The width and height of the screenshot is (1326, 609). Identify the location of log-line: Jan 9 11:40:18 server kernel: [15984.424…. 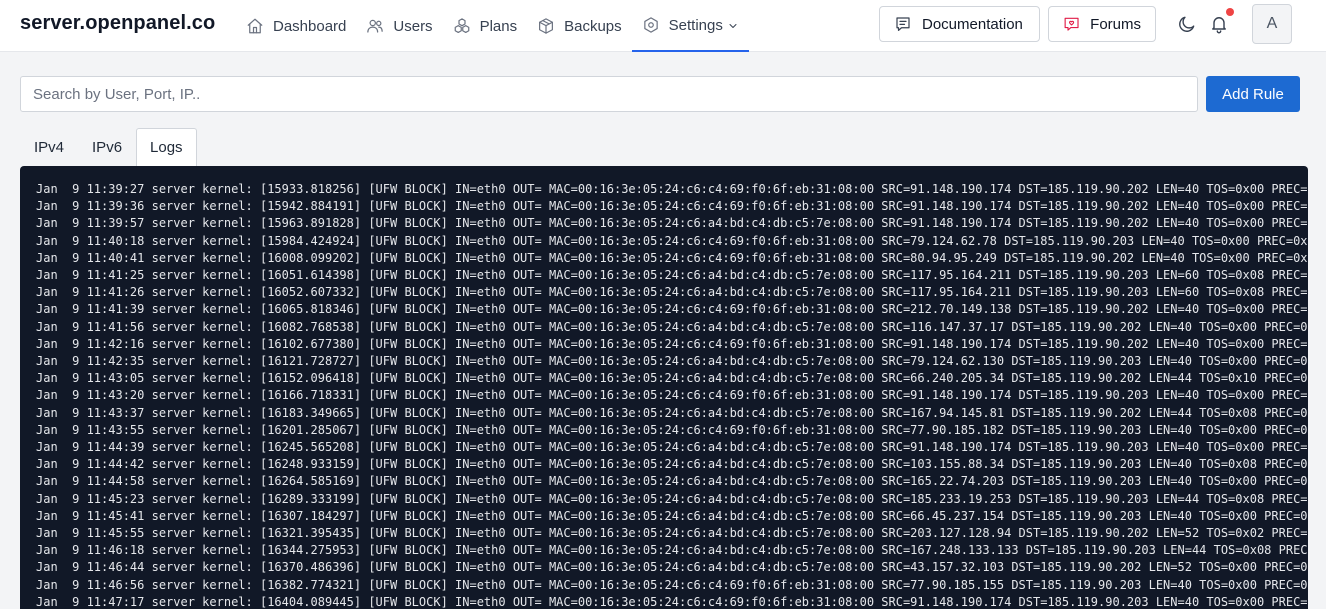
(672, 240).